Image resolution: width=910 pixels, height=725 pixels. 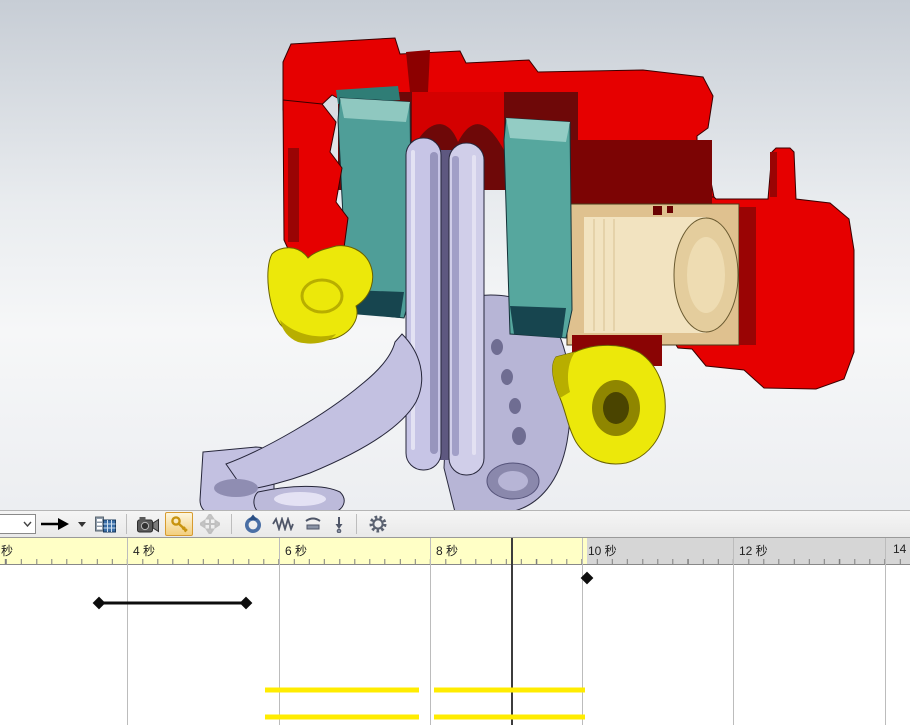 I want to click on timeline-ruler: 秒 4 秒 6 秒 8 秒 10 秒 12 秒 14, so click(x=455, y=551).